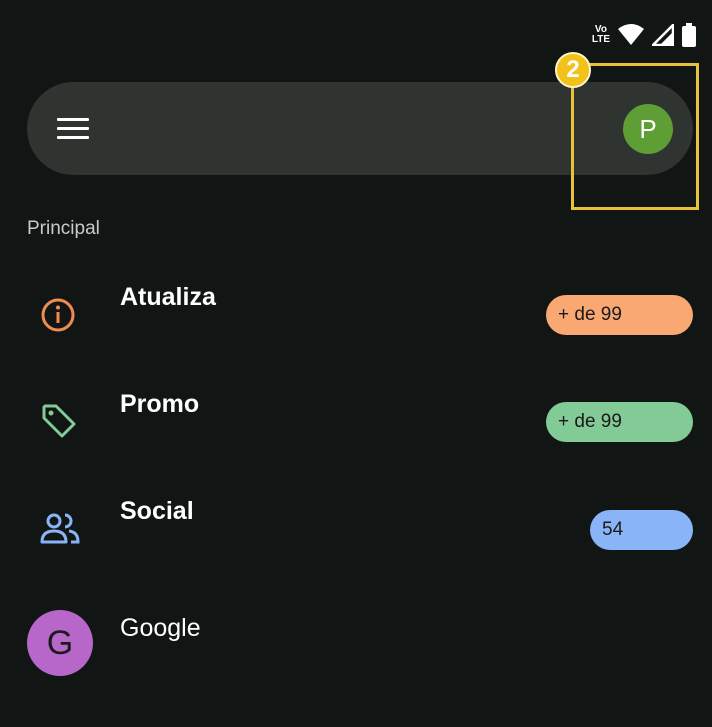  Describe the element at coordinates (600, 39) in the screenshot. I see `volte-line2: LTE` at that location.